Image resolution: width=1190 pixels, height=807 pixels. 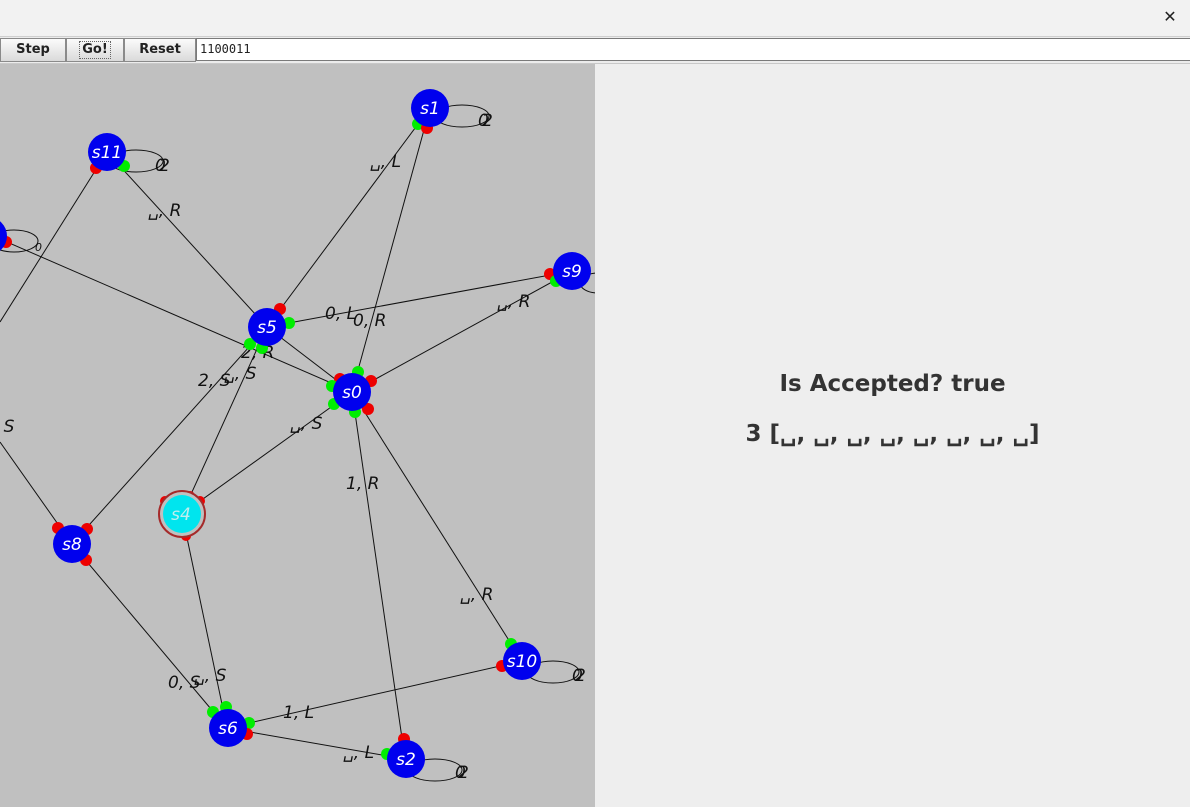 I want to click on state-label: s10, so click(x=522, y=662).